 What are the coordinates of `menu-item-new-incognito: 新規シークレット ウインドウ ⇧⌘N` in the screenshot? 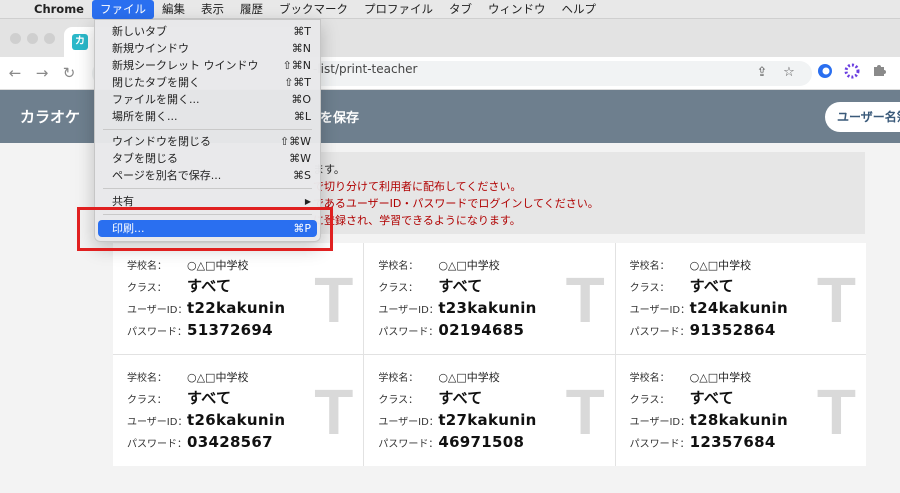 It's located at (207, 65).